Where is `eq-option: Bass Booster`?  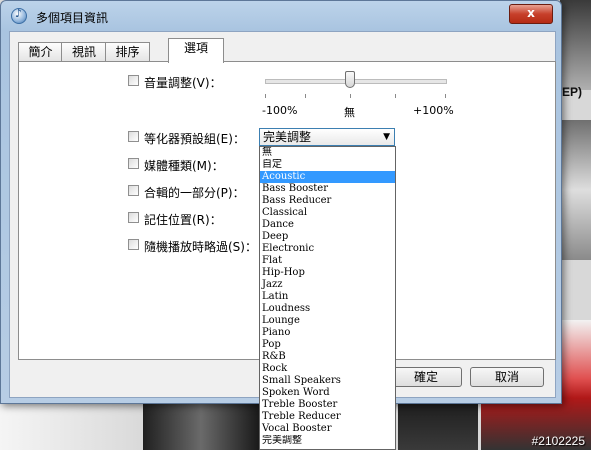 eq-option: Bass Booster is located at coordinates (327, 189).